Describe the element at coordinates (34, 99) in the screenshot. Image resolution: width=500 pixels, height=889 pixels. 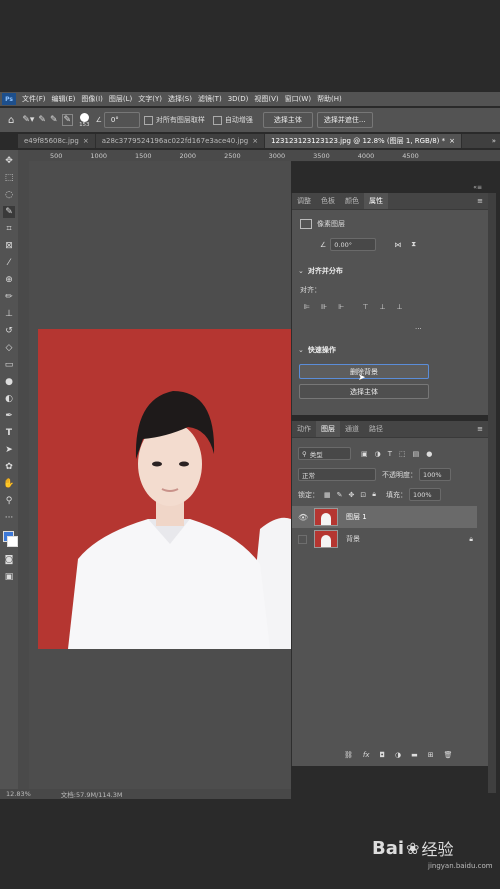
I see `menu-file: 文件(F)` at that location.